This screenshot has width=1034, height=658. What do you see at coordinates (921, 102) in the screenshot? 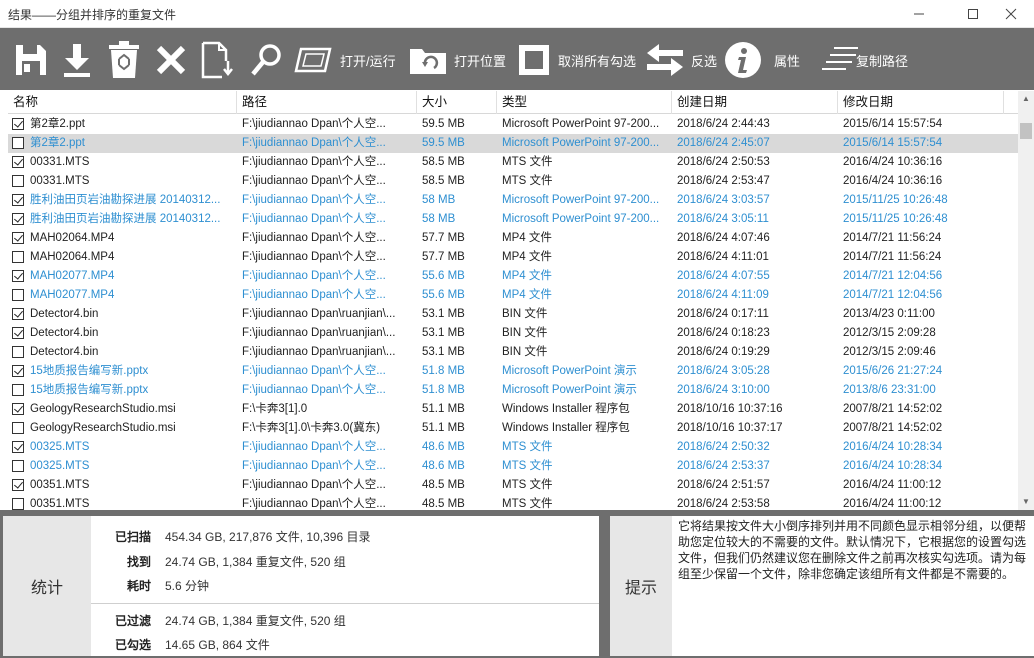
I see `column-header-modified: 修改日期` at bounding box center [921, 102].